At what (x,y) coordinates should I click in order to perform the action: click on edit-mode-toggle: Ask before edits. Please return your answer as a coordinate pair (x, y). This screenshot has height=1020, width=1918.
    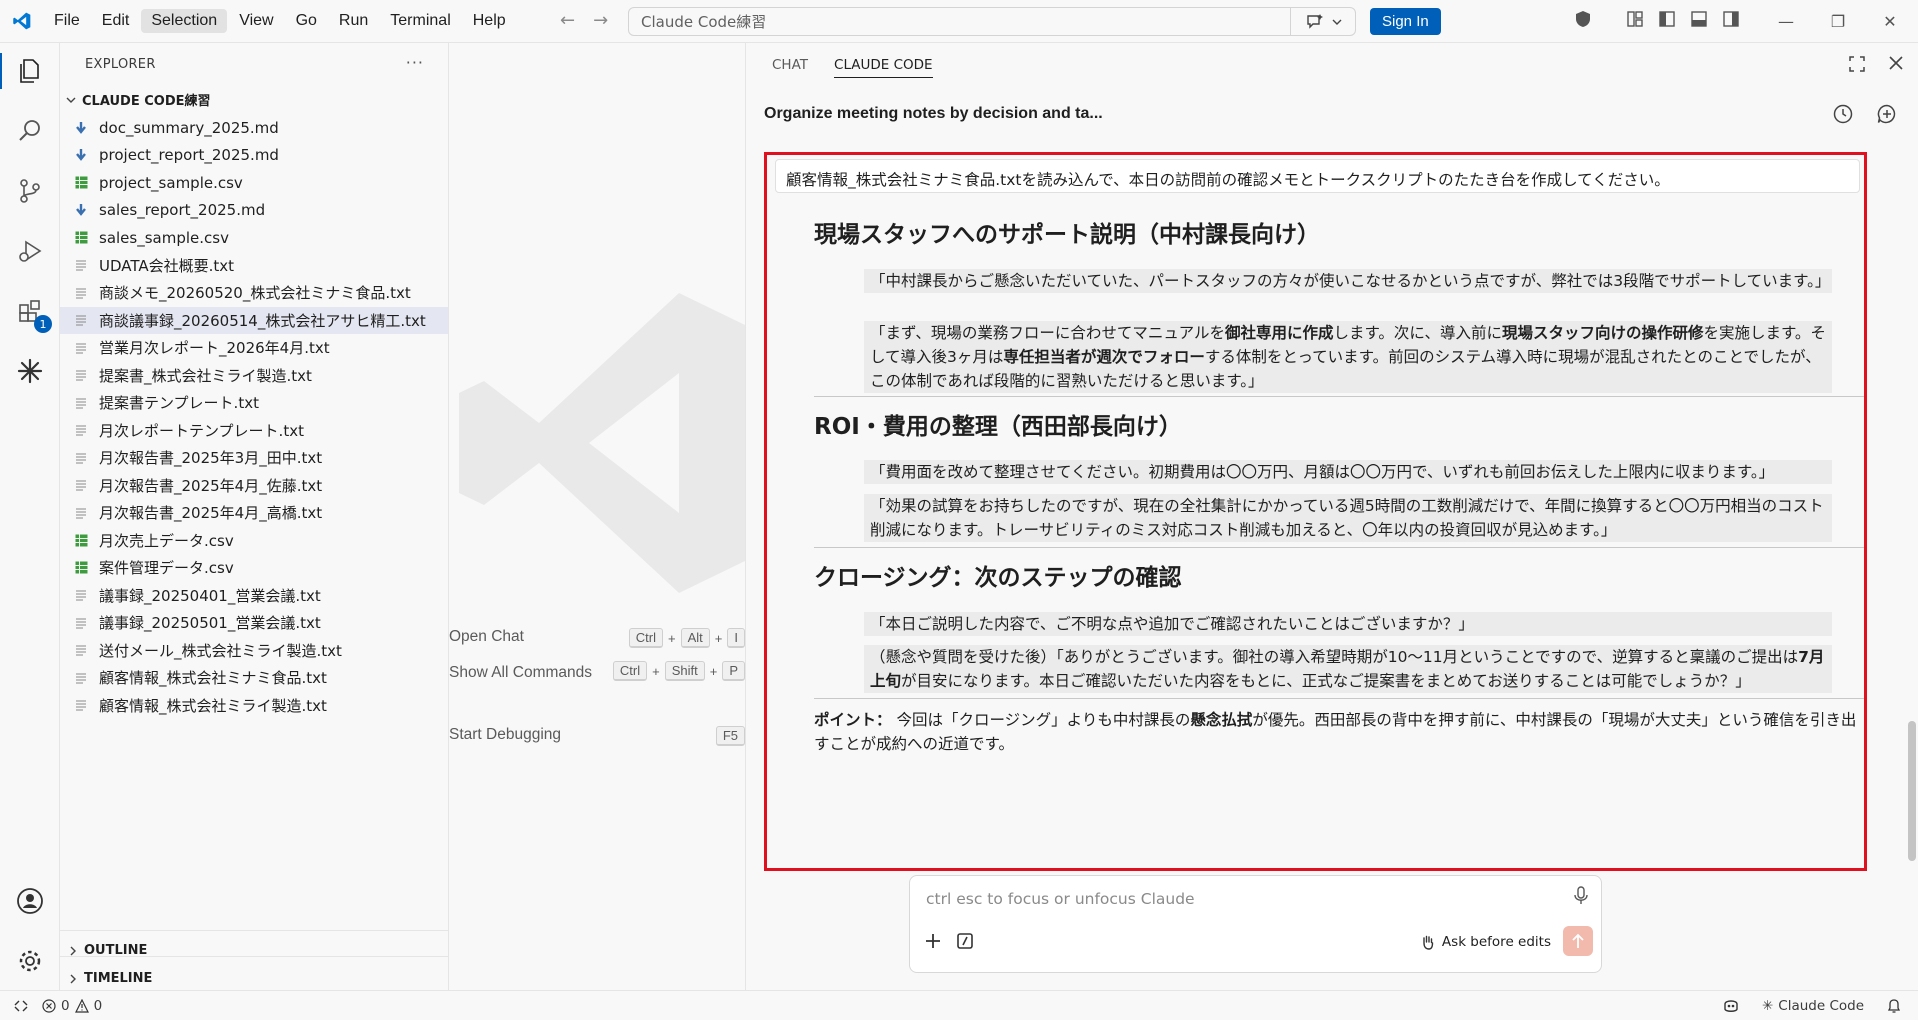
    Looking at the image, I should click on (1485, 942).